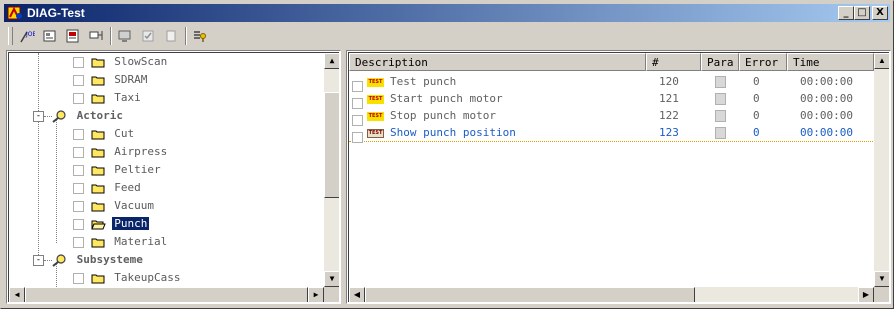  I want to click on tree-item-label: Peltier, so click(137, 169).